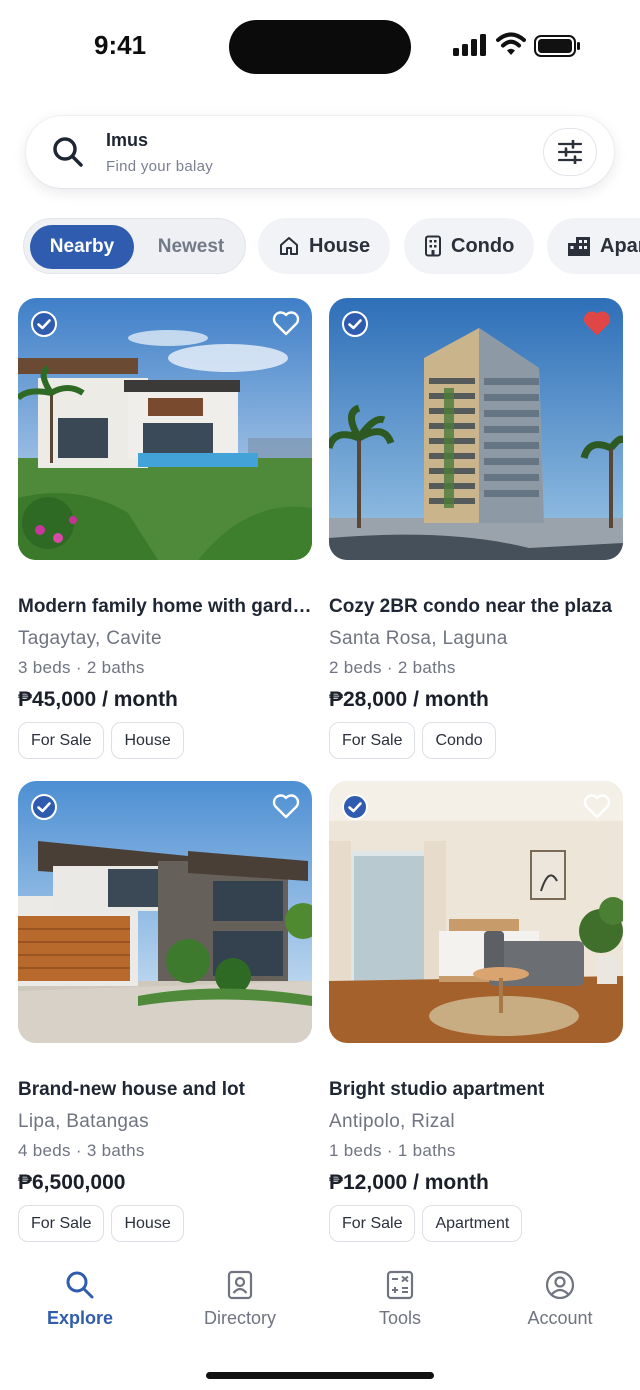  What do you see at coordinates (472, 1223) in the screenshot?
I see `listing-tag: Apartment` at bounding box center [472, 1223].